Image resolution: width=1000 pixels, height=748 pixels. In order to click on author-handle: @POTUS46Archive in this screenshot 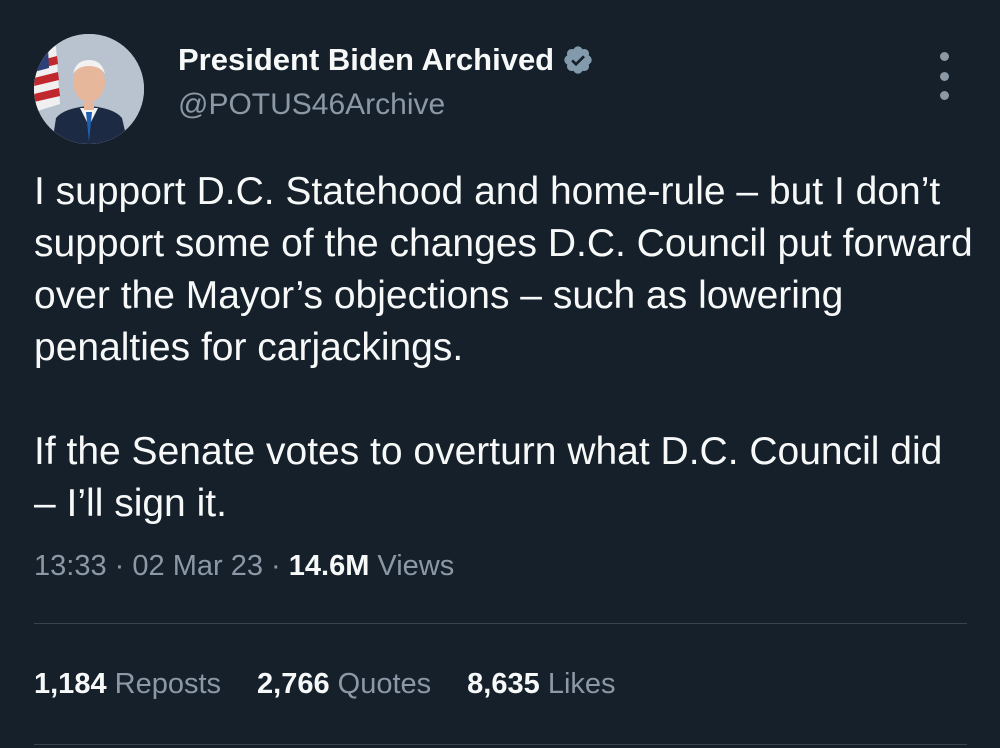, I will do `click(311, 105)`.